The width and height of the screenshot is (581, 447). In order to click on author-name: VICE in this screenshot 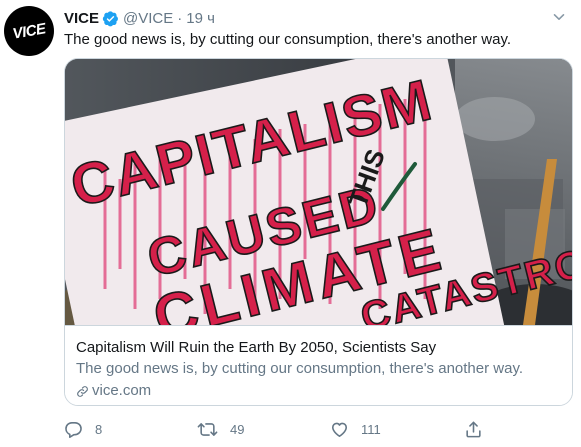, I will do `click(81, 18)`.